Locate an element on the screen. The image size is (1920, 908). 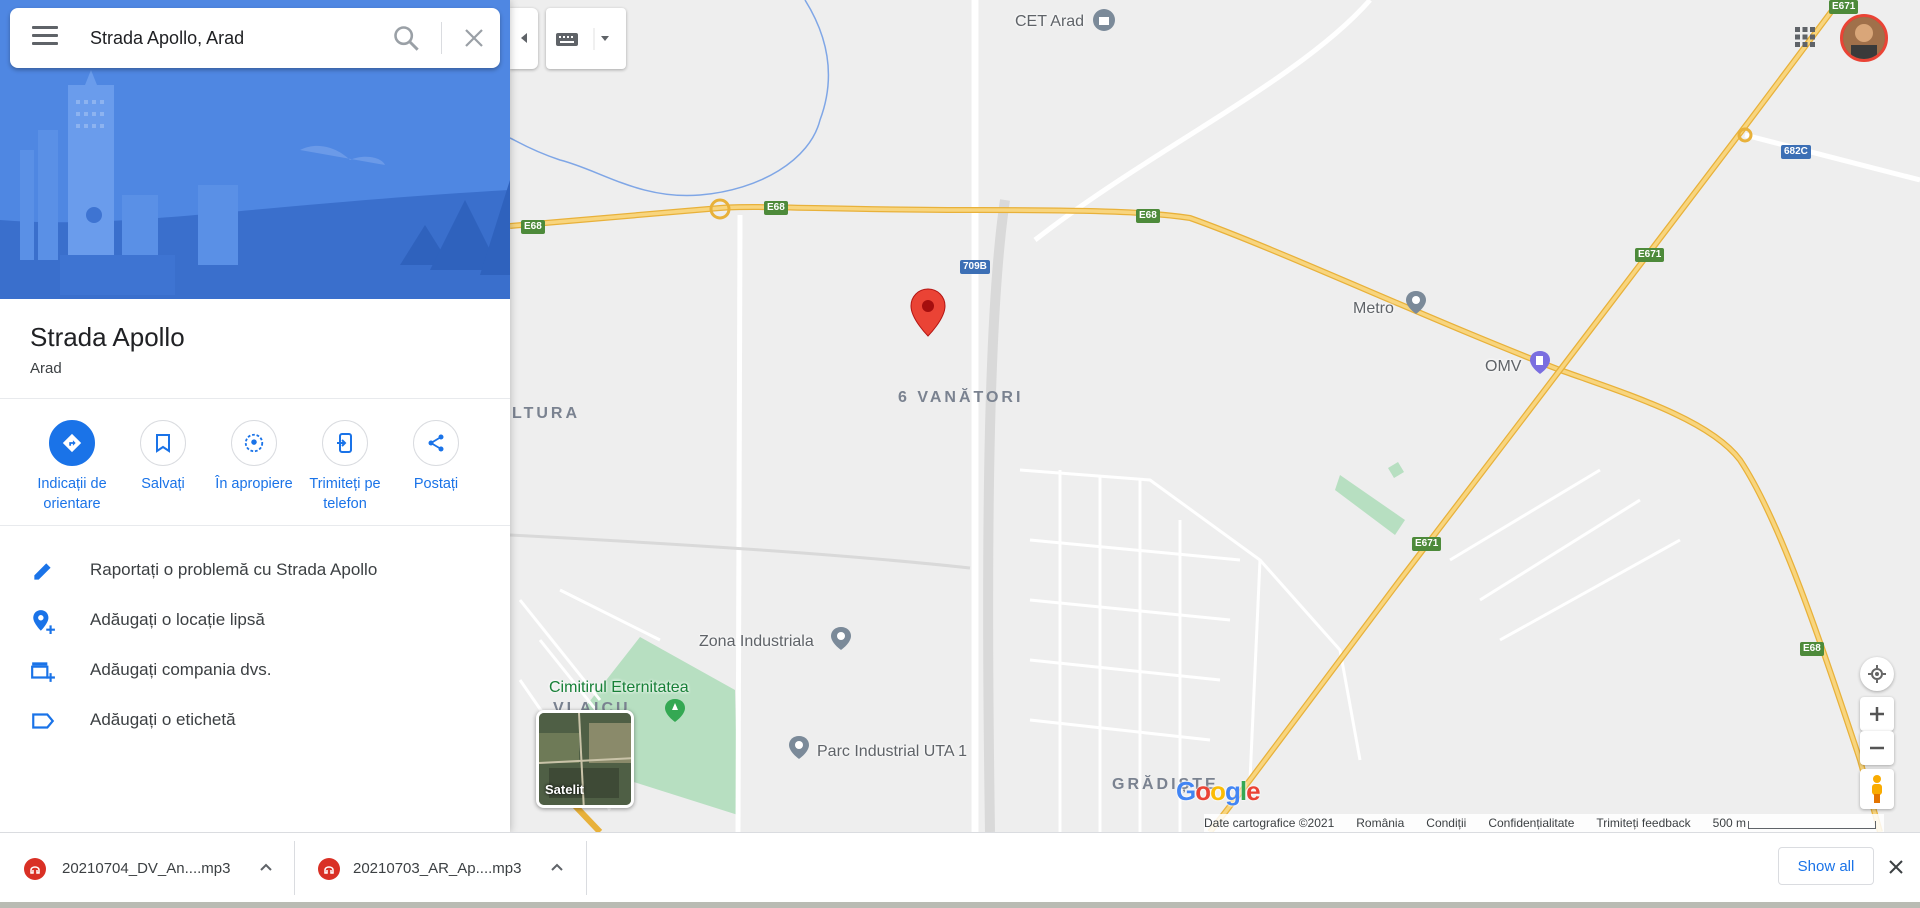
feedback-link: Trimiteți feedback is located at coordinates (1643, 823).